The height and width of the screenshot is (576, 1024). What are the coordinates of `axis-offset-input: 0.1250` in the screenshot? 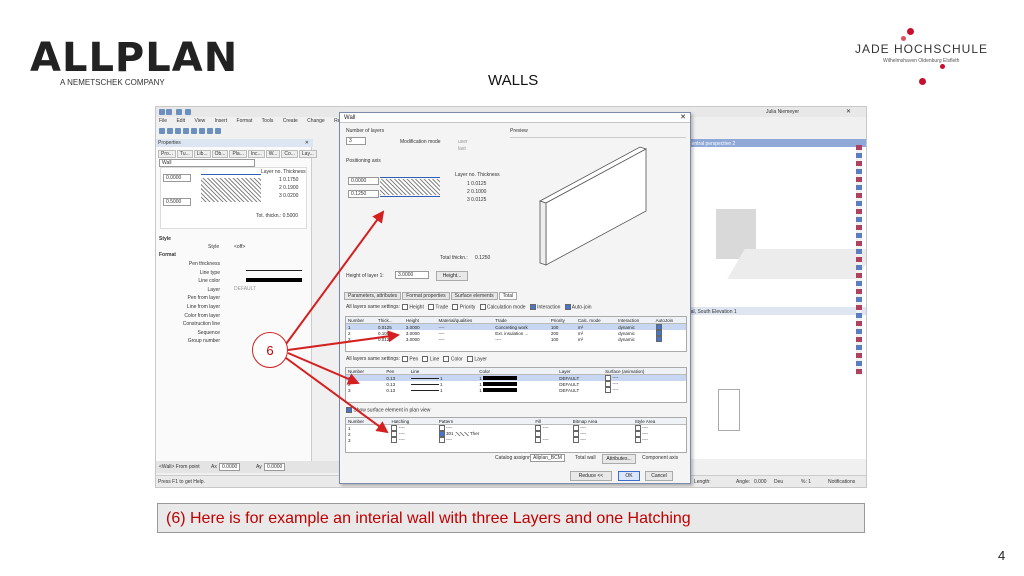 It's located at (363, 194).